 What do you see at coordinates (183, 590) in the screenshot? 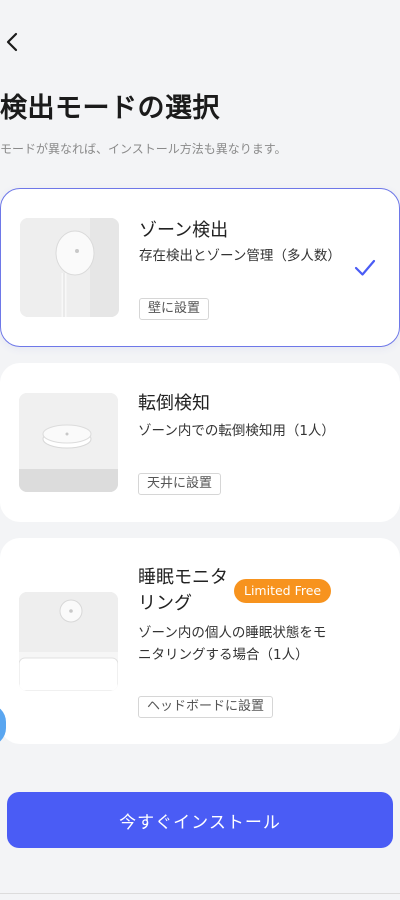
I see `mode-title: 睡眠モニタリング` at bounding box center [183, 590].